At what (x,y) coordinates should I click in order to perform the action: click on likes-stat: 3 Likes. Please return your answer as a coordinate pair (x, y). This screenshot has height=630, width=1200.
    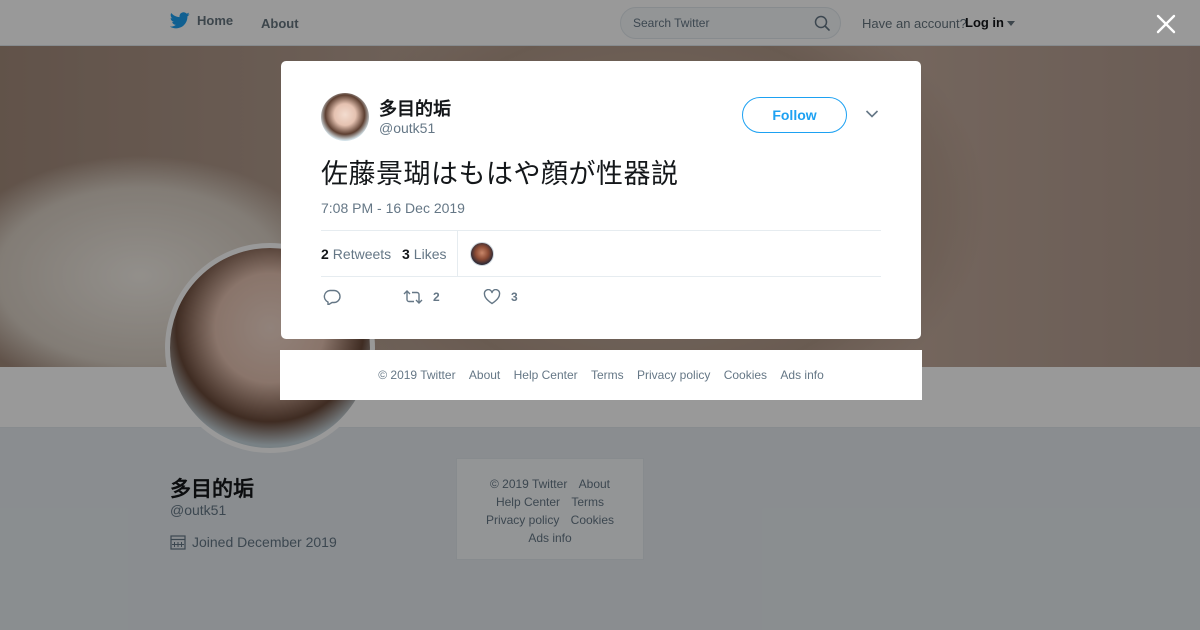
    Looking at the image, I should click on (424, 254).